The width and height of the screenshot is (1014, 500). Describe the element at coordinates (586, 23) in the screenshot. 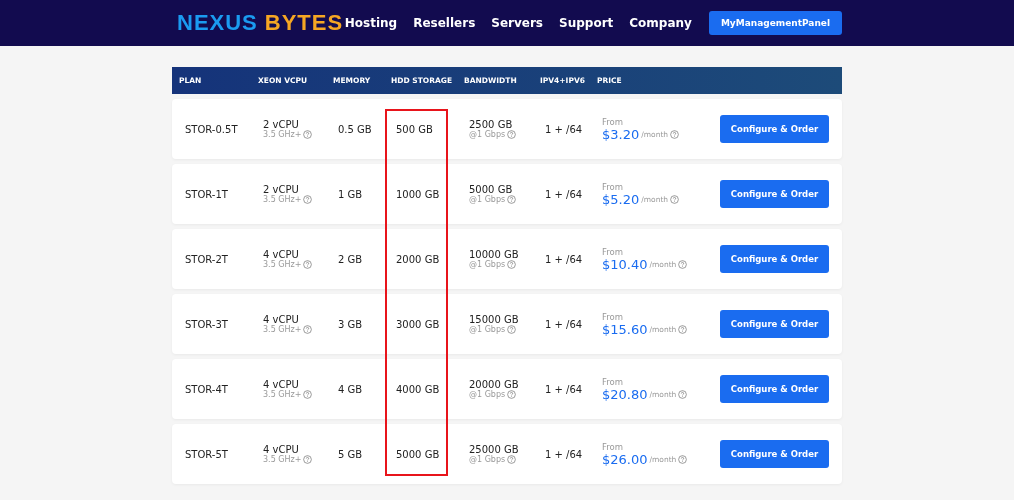

I see `nav-link: Support` at that location.